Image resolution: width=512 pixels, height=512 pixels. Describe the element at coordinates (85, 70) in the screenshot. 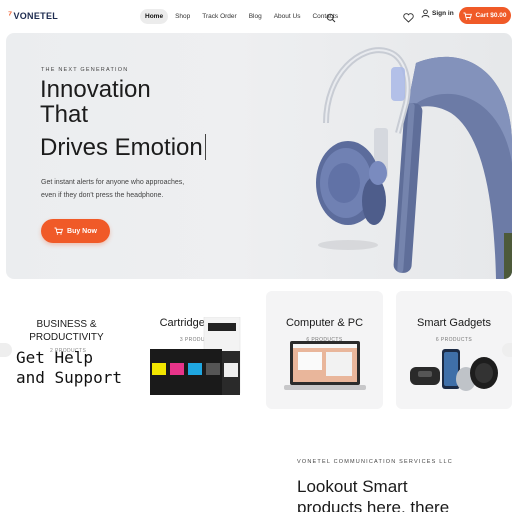

I see `hero-eyebrow: THE NEXT GENERATION` at that location.